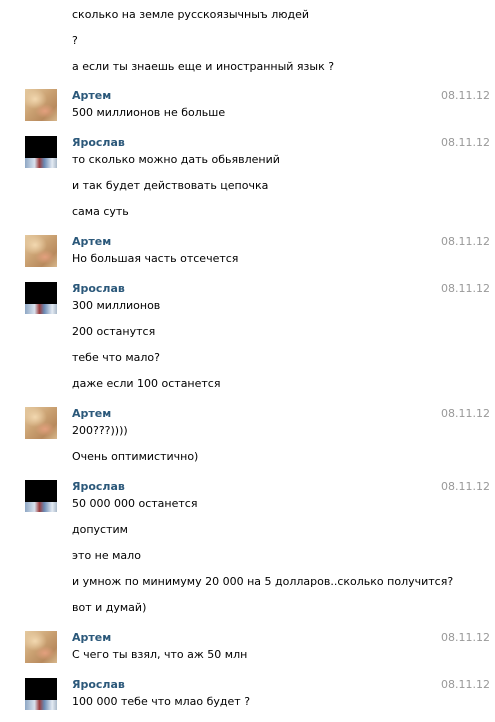  Describe the element at coordinates (135, 503) in the screenshot. I see `message-text: 50 000 000 останется` at that location.